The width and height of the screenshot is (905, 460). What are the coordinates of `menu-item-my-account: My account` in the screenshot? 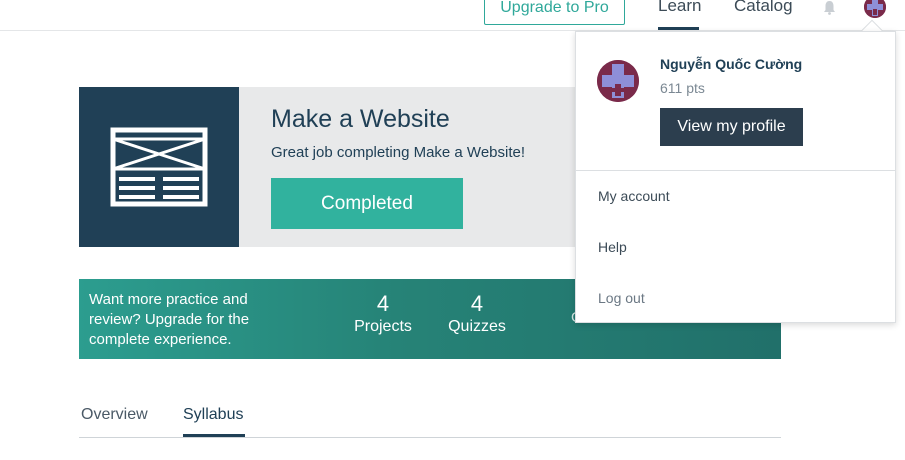 It's located at (634, 196).